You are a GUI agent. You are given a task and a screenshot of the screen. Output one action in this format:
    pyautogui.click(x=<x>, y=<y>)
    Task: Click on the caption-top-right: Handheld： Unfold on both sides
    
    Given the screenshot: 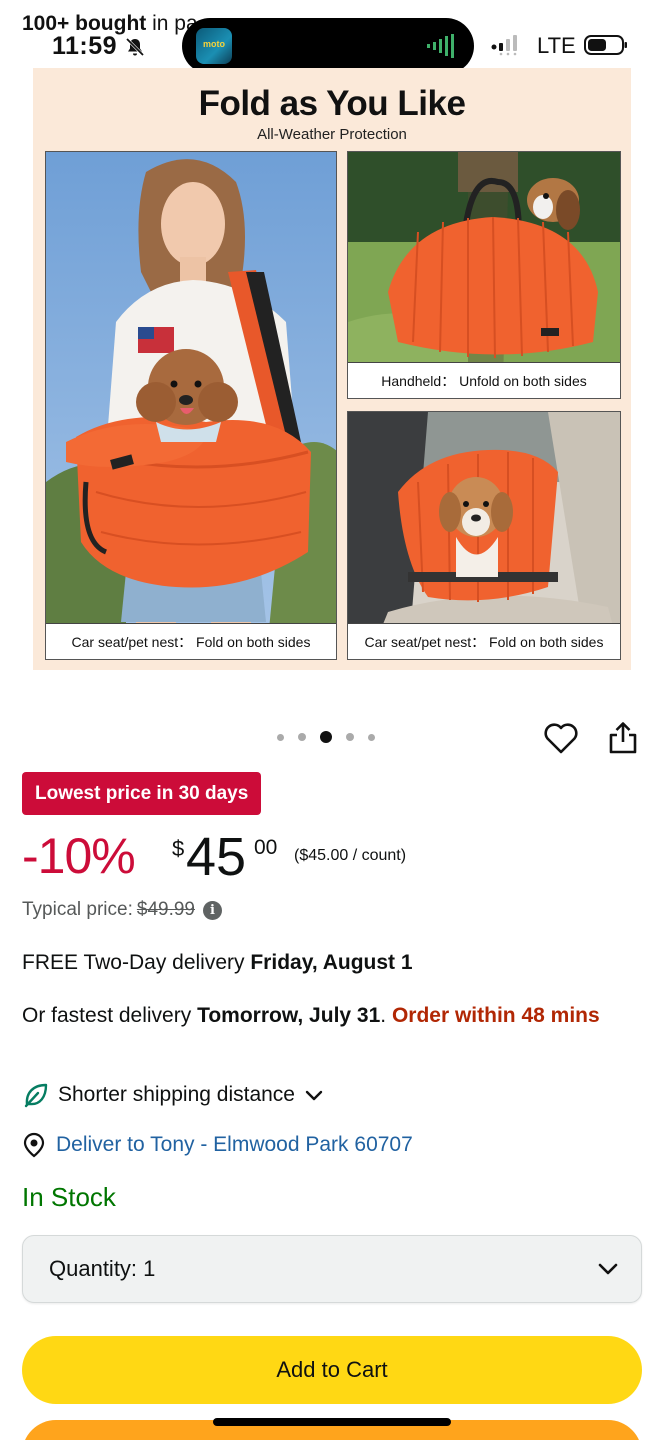 What is the action you would take?
    pyautogui.click(x=484, y=380)
    